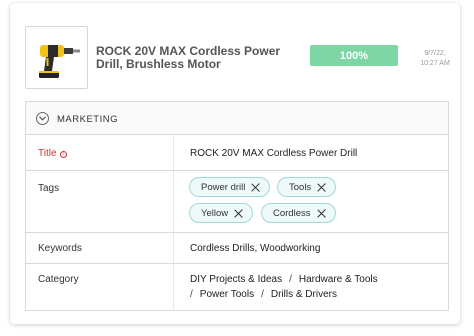  I want to click on field-label-keywords: Keywords, so click(60, 248).